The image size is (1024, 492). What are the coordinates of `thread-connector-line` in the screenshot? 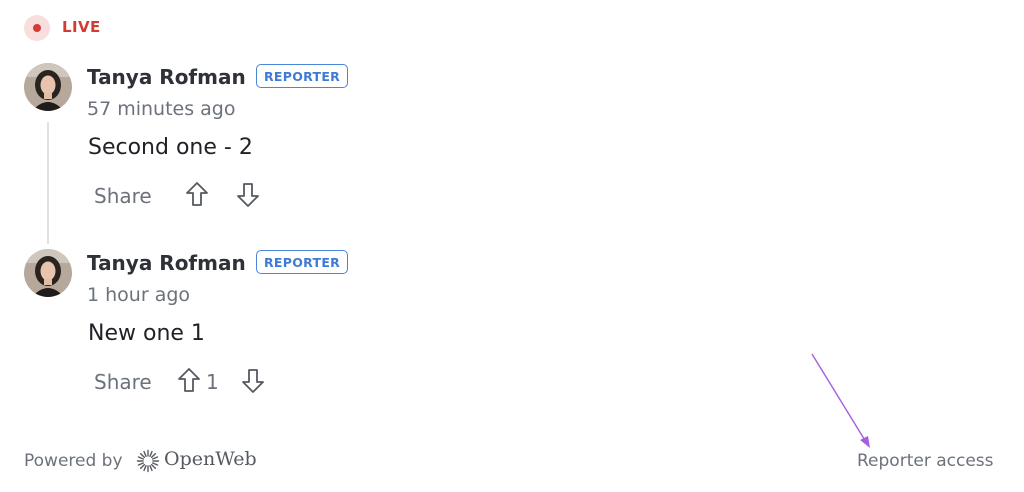 It's located at (48, 183).